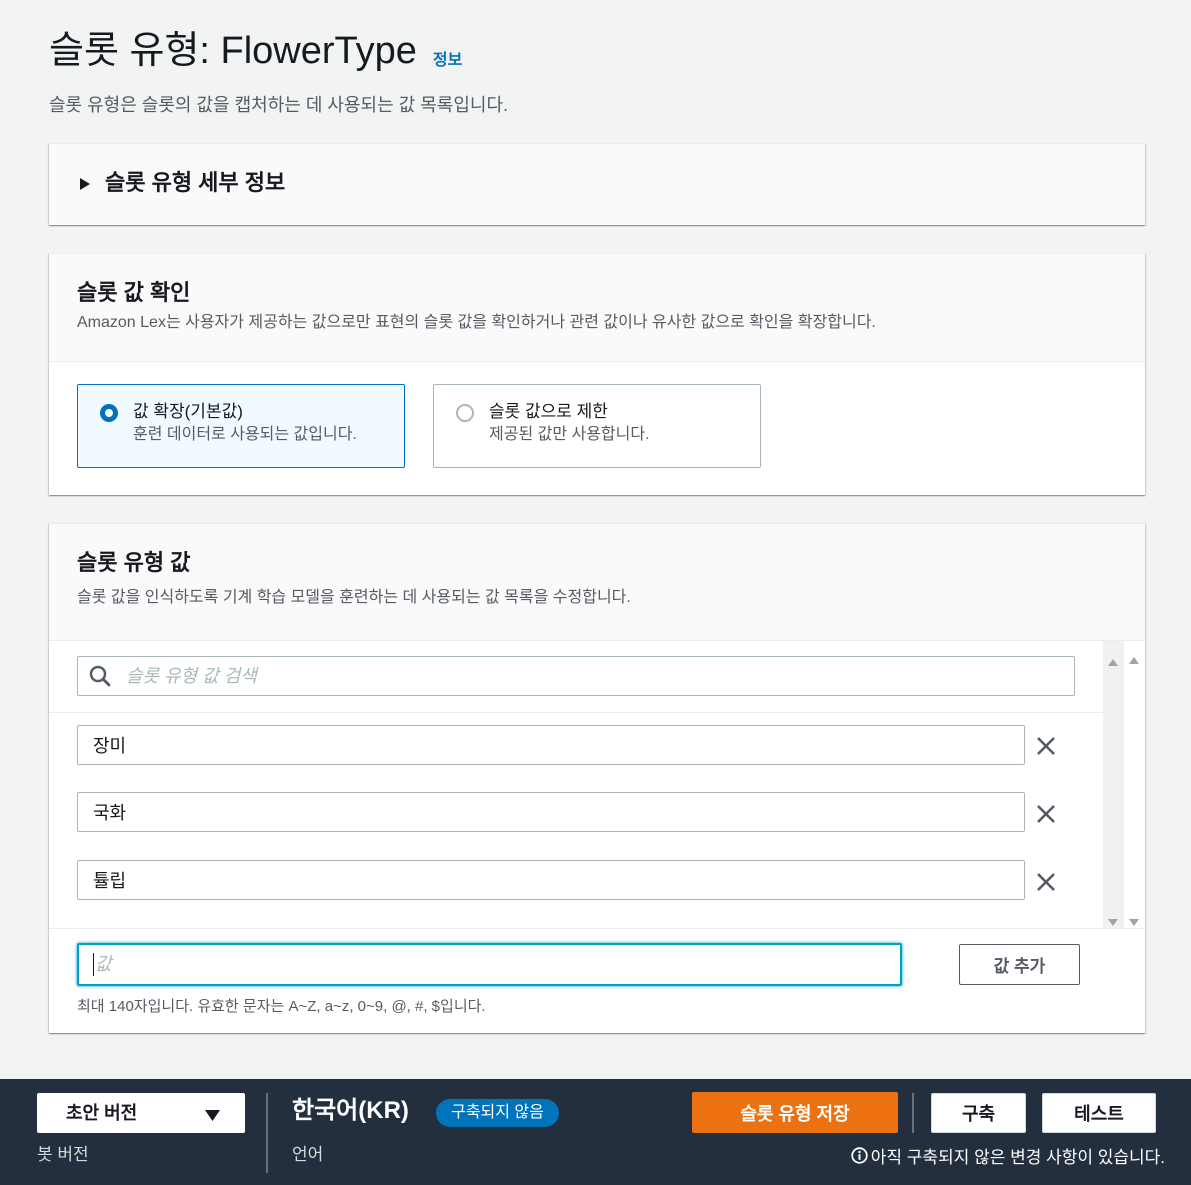 The height and width of the screenshot is (1185, 1191). What do you see at coordinates (1019, 964) in the screenshot?
I see `add-value-button: 값 추가` at bounding box center [1019, 964].